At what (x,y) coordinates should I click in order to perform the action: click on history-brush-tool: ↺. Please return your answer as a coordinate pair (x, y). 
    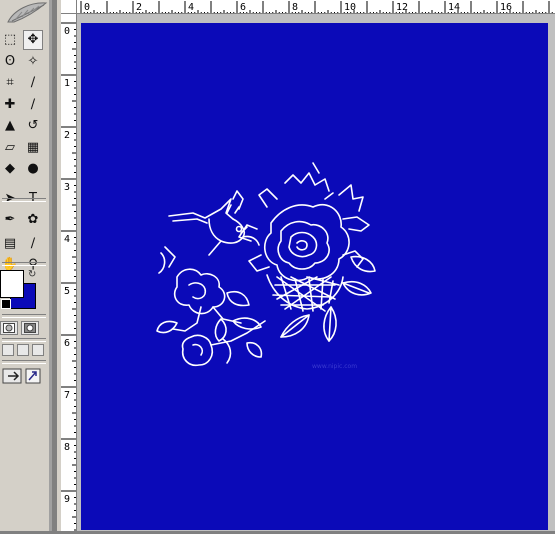
    Looking at the image, I should click on (33, 126).